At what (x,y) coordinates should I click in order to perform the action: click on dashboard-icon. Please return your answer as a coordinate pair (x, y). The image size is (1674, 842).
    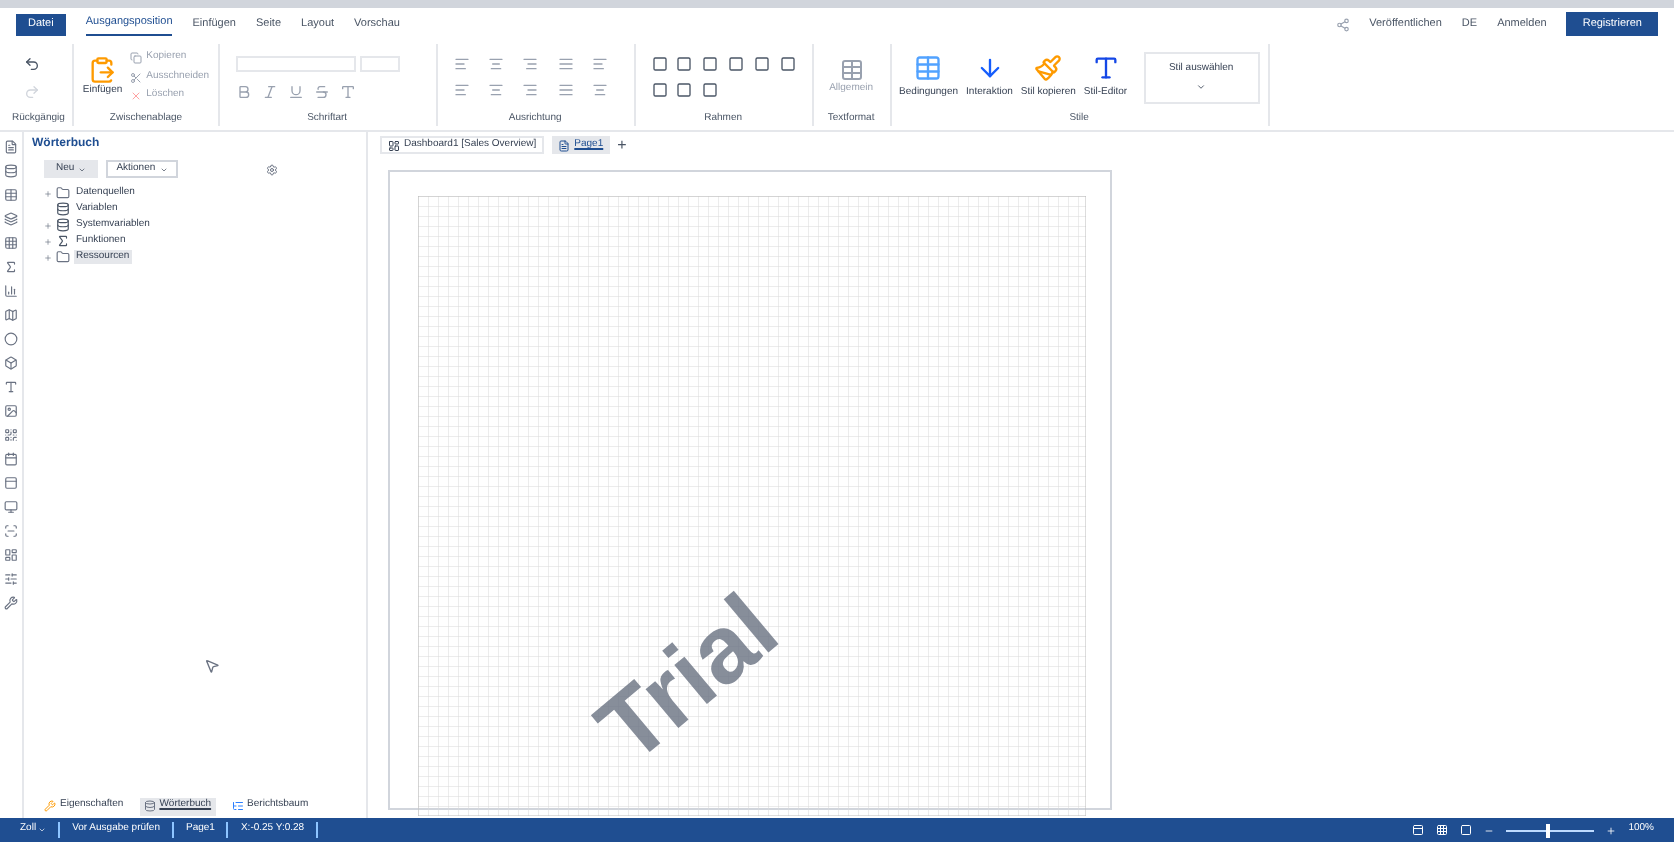
    Looking at the image, I should click on (394, 145).